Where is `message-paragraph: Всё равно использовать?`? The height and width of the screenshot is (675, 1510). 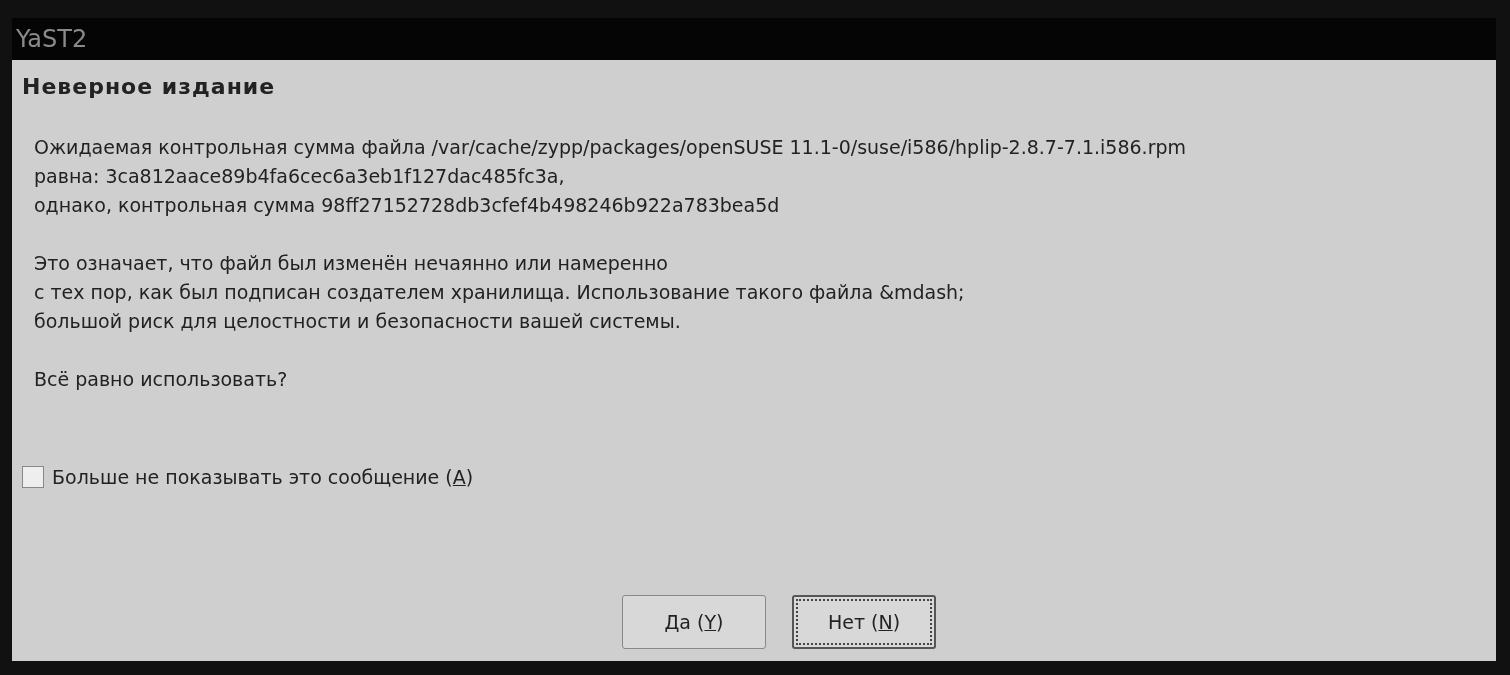
message-paragraph: Всё равно использовать? is located at coordinates (161, 379).